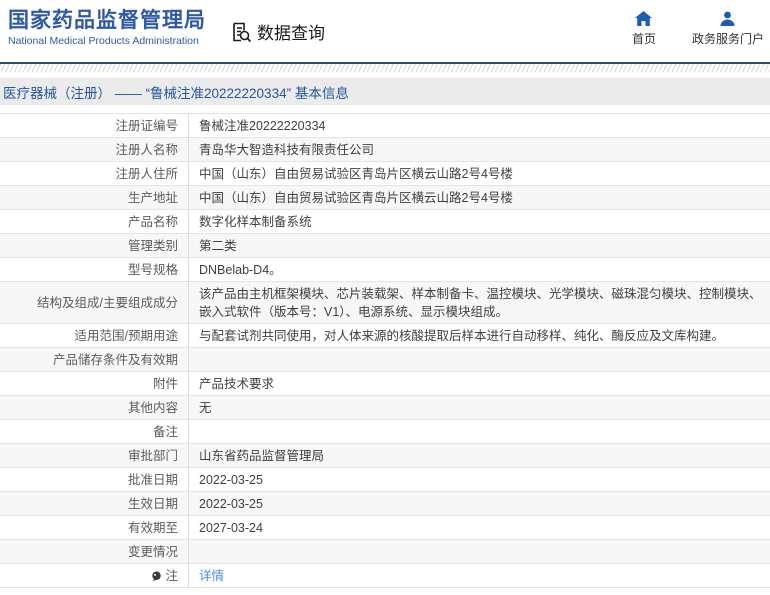  I want to click on row-value: 鲁械注准20222220334, so click(262, 126).